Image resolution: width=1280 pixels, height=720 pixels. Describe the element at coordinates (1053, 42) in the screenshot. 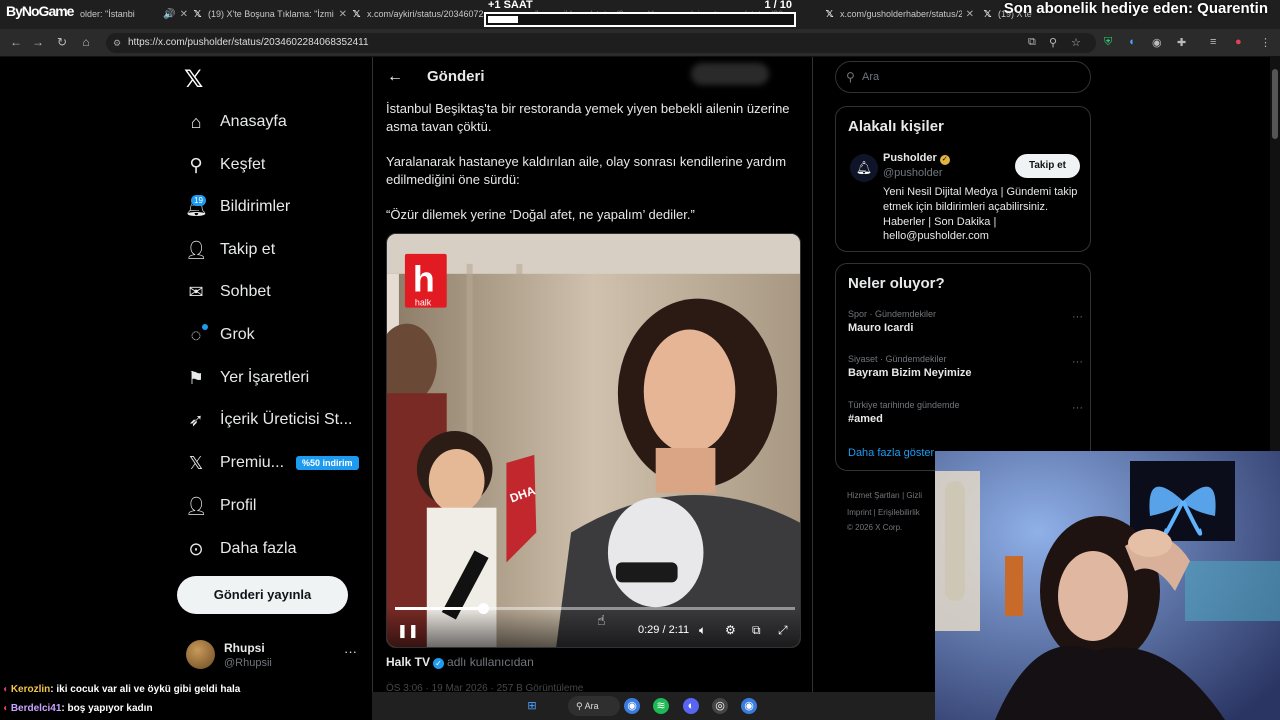

I see `zoom-icon: ⚲` at that location.